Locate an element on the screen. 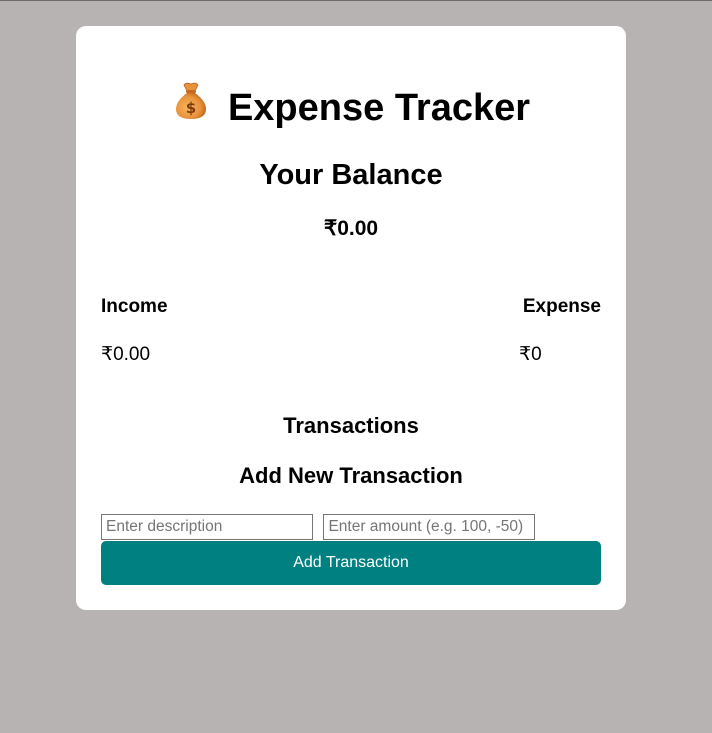 The height and width of the screenshot is (733, 712). expense-label: Expense is located at coordinates (561, 306).